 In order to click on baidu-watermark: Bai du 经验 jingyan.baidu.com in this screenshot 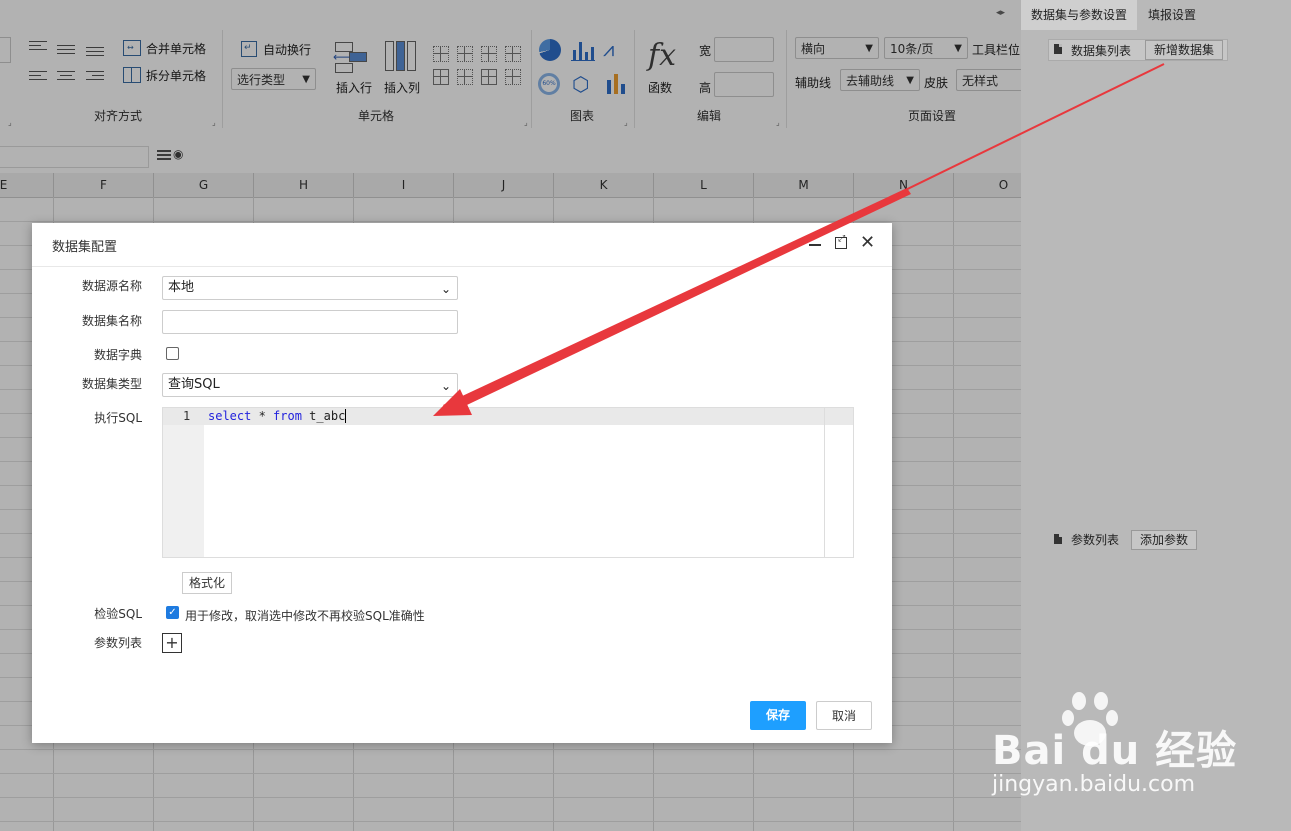, I will do `click(1140, 760)`.